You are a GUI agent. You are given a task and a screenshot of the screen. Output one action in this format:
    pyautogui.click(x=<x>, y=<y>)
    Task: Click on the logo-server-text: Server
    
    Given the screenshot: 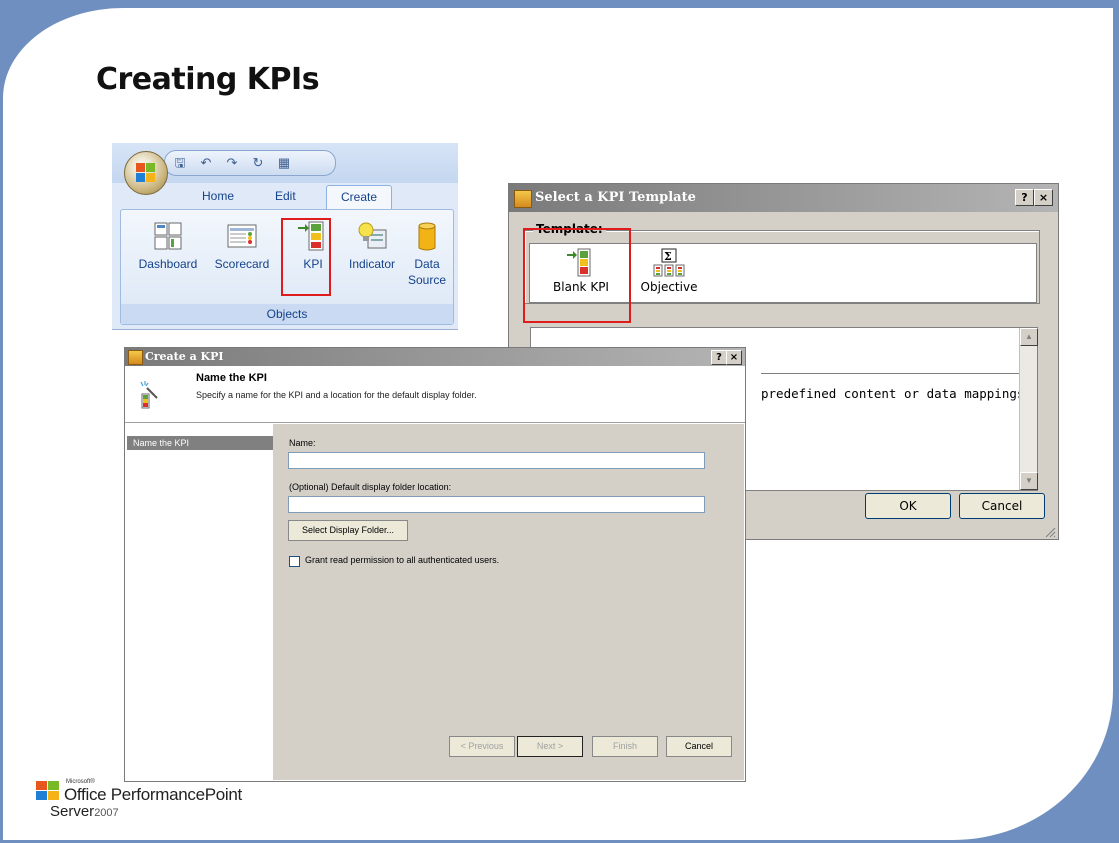 What is the action you would take?
    pyautogui.click(x=72, y=811)
    